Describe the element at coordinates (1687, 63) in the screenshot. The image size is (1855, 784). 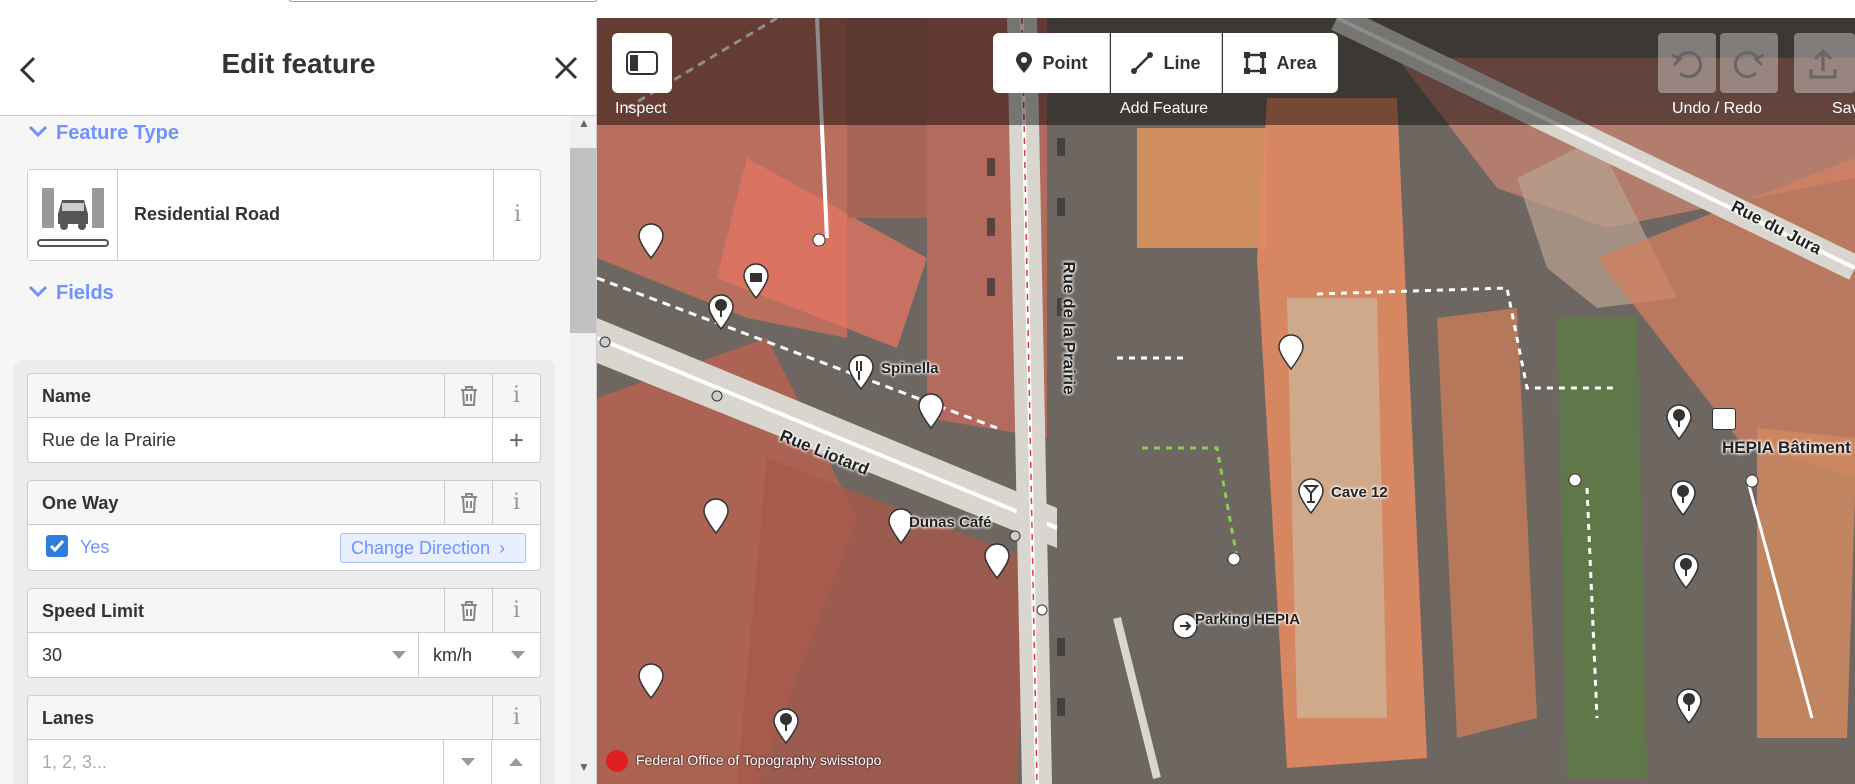
I see `undo-button` at that location.